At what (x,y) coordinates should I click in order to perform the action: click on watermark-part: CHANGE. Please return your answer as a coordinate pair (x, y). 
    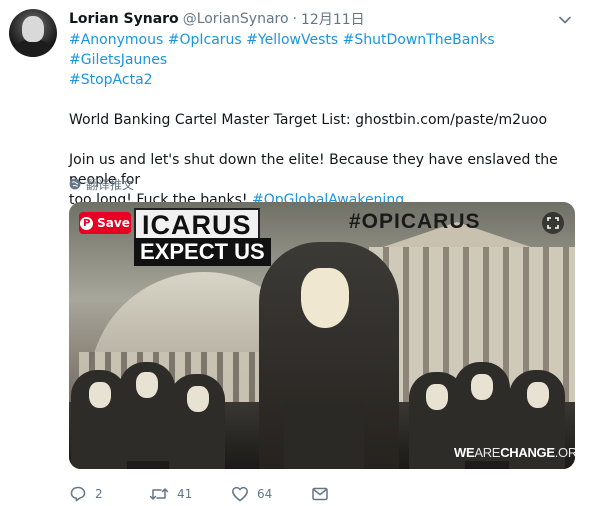
    Looking at the image, I should click on (527, 452).